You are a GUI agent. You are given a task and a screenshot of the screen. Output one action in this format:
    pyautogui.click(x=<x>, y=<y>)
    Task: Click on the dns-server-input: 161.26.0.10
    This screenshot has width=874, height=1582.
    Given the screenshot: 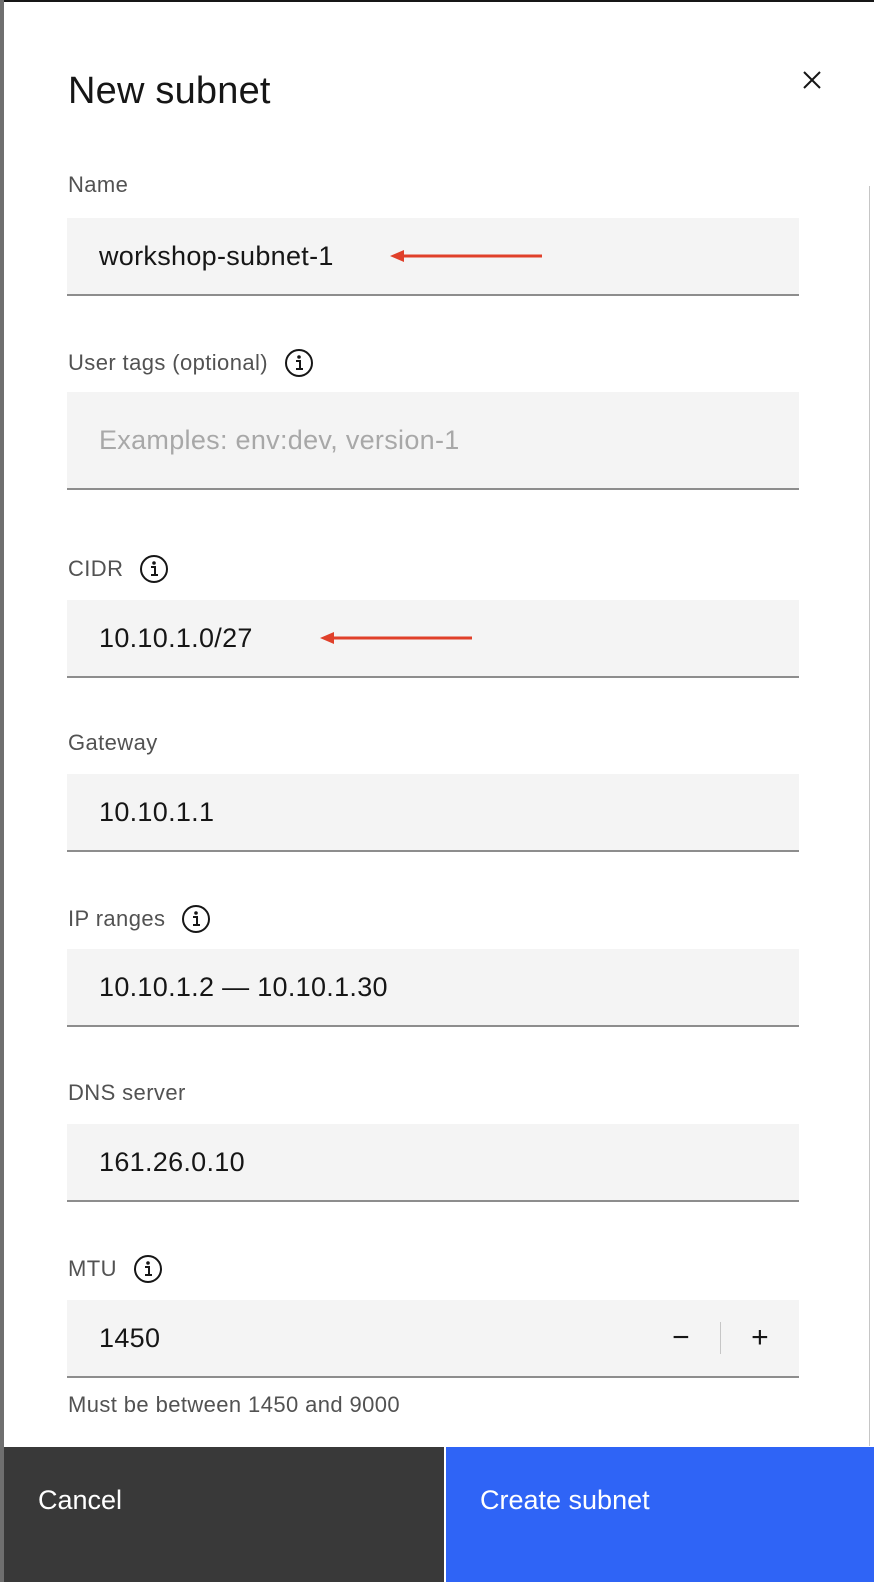 What is the action you would take?
    pyautogui.click(x=433, y=1163)
    